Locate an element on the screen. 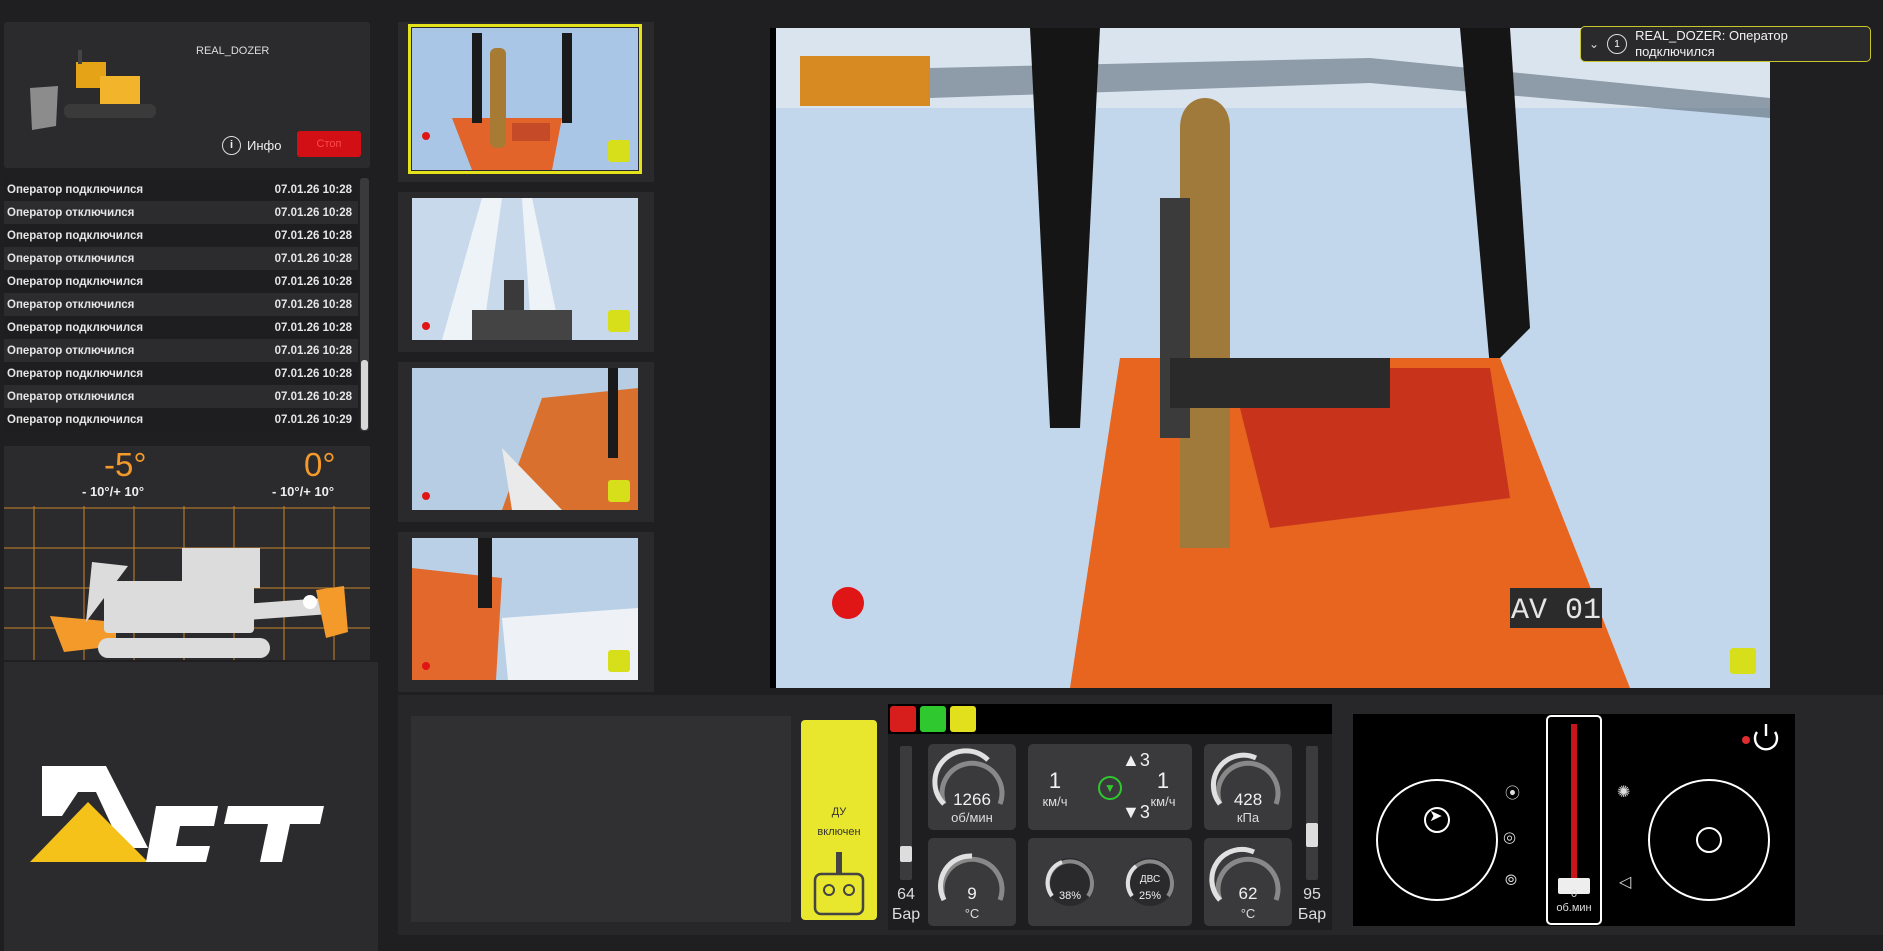 The height and width of the screenshot is (951, 1883). remote-line2: включен is located at coordinates (839, 832).